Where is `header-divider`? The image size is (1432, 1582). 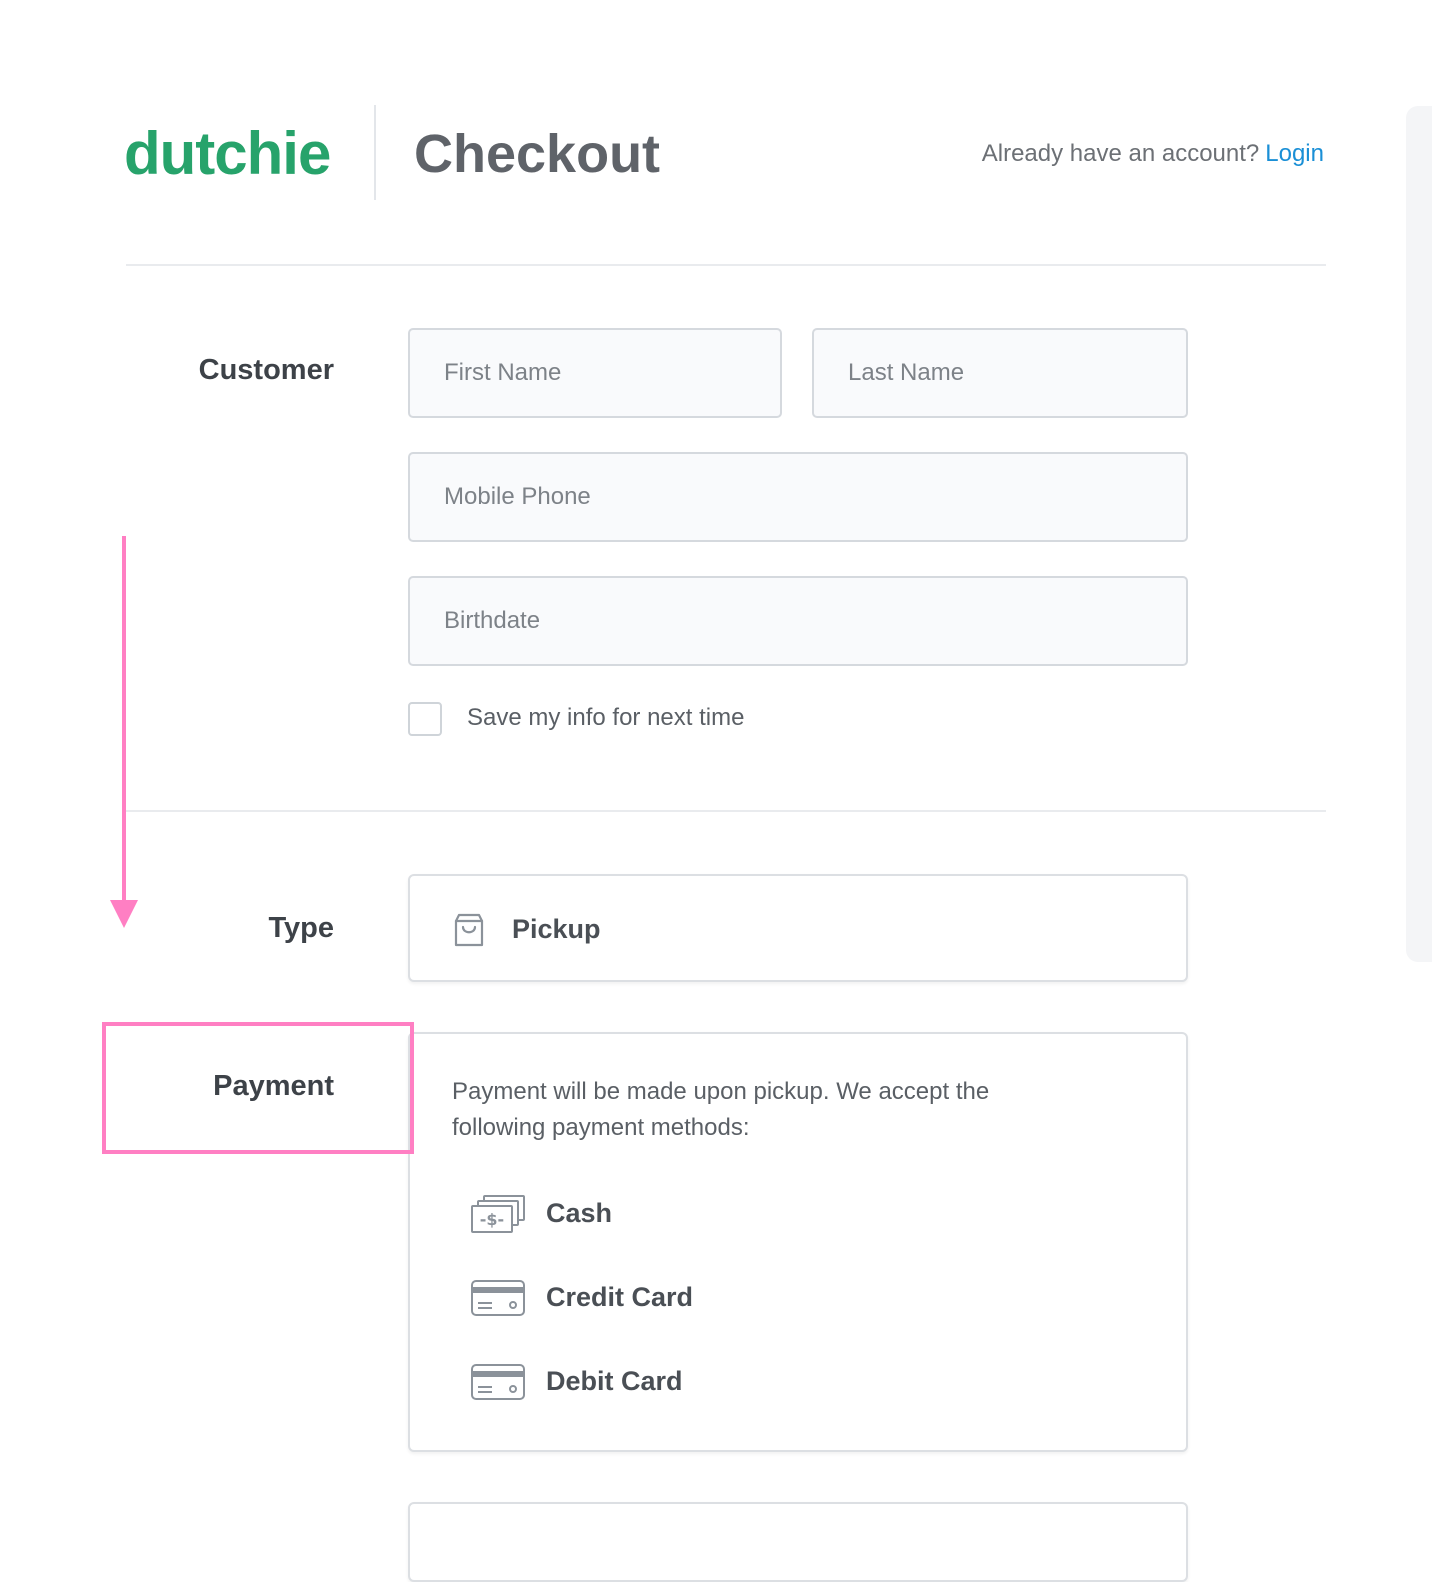
header-divider is located at coordinates (375, 152).